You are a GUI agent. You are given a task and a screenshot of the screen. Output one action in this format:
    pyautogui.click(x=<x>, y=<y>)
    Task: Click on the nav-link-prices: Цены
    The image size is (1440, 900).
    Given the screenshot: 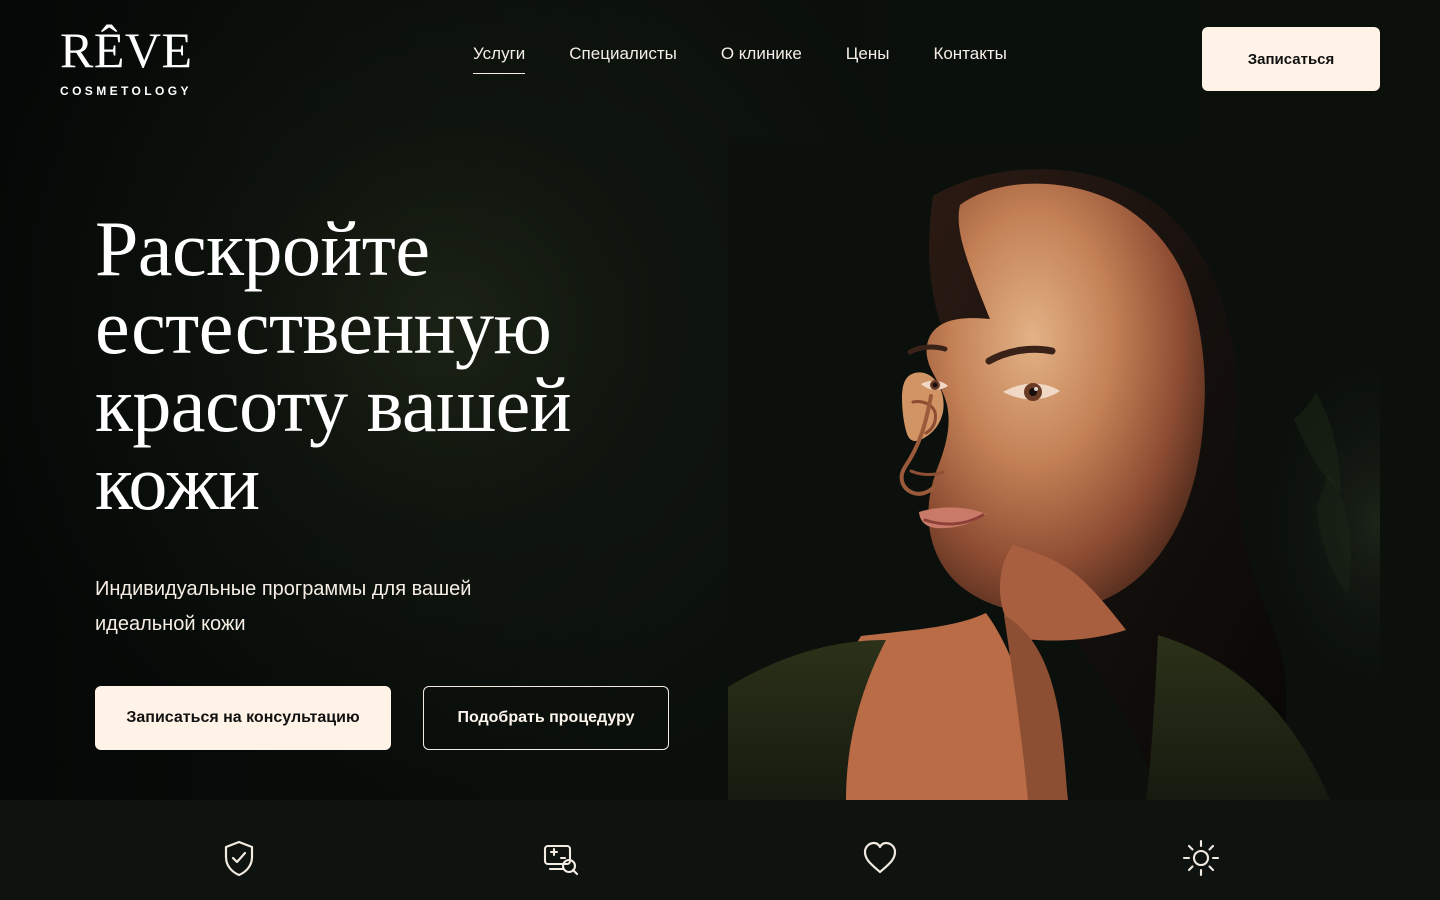 What is the action you would take?
    pyautogui.click(x=868, y=54)
    